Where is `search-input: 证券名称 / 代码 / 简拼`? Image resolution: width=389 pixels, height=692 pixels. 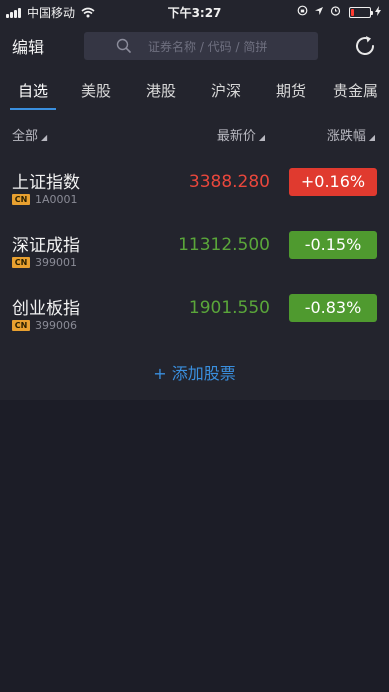
search-input: 证券名称 / 代码 / 简拼 is located at coordinates (201, 46).